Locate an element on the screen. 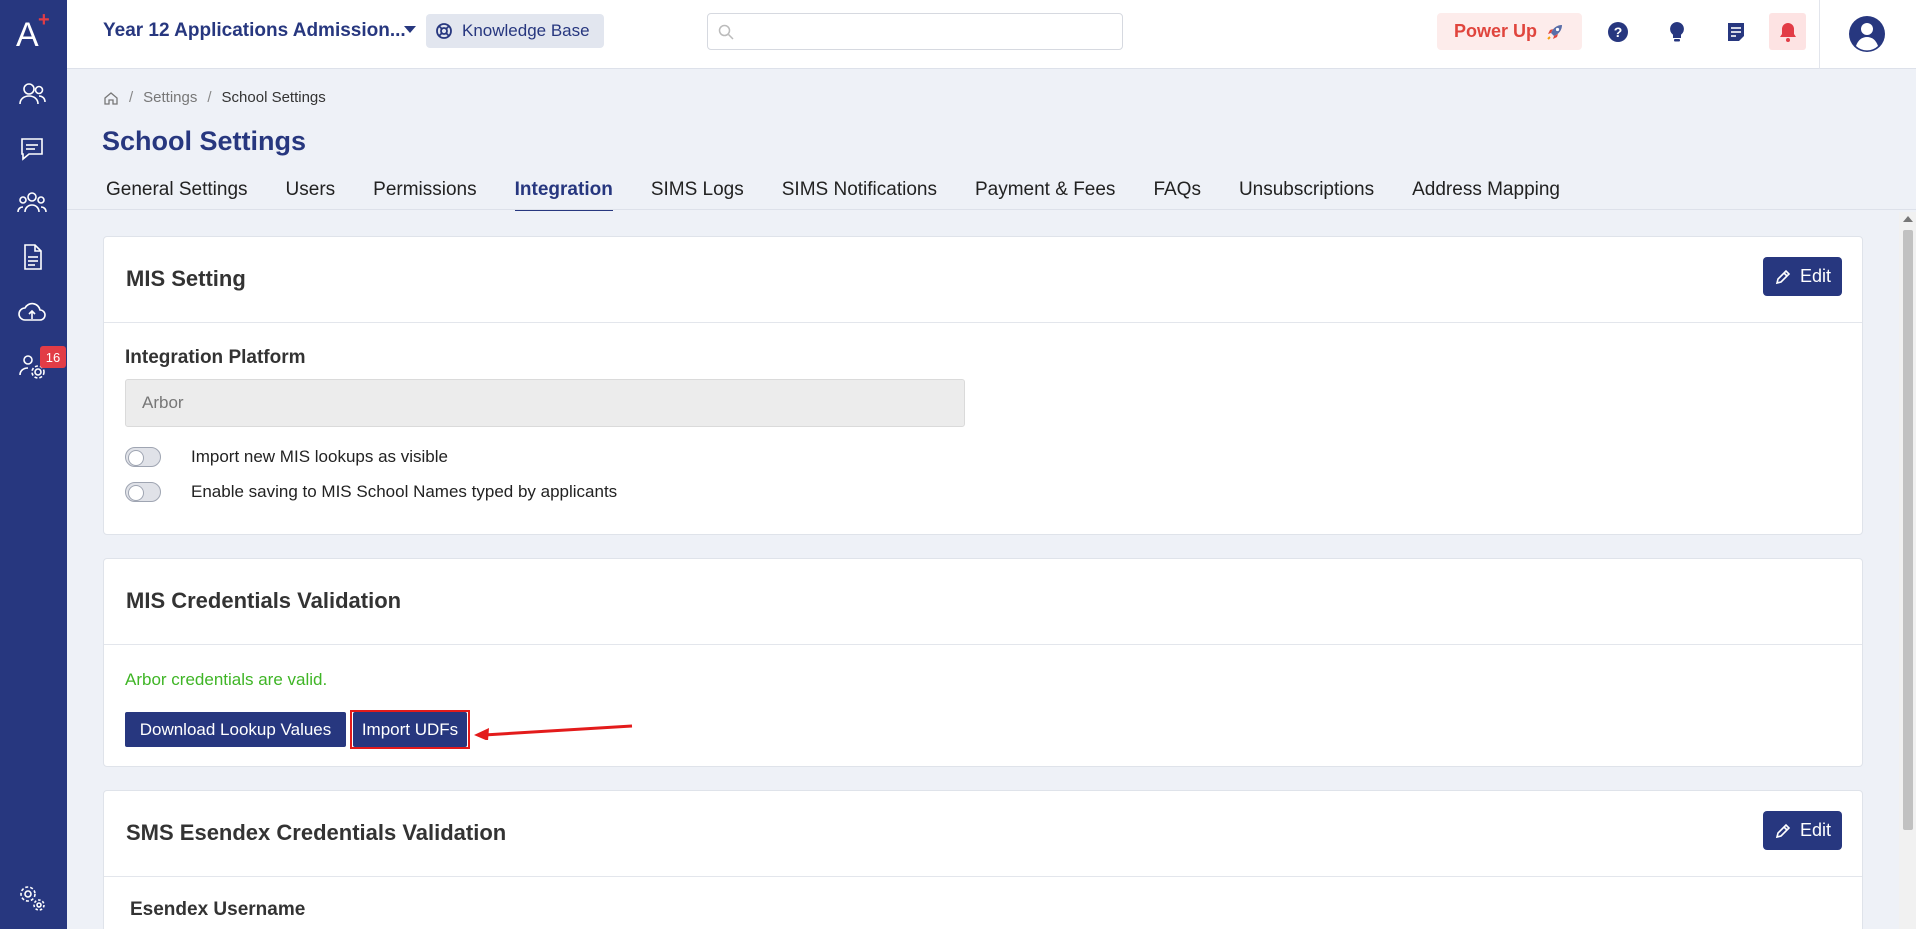 The image size is (1916, 929). toggle-row-import-lookups: Import new MIS lookups as visible is located at coordinates (286, 457).